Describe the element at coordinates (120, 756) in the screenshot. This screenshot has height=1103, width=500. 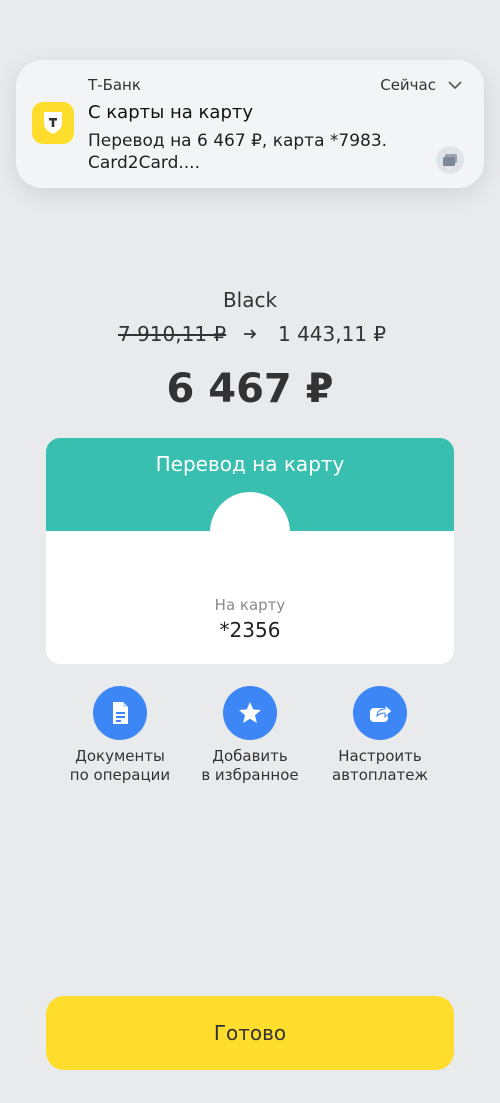
I see `documents-label-line1: Документы` at that location.